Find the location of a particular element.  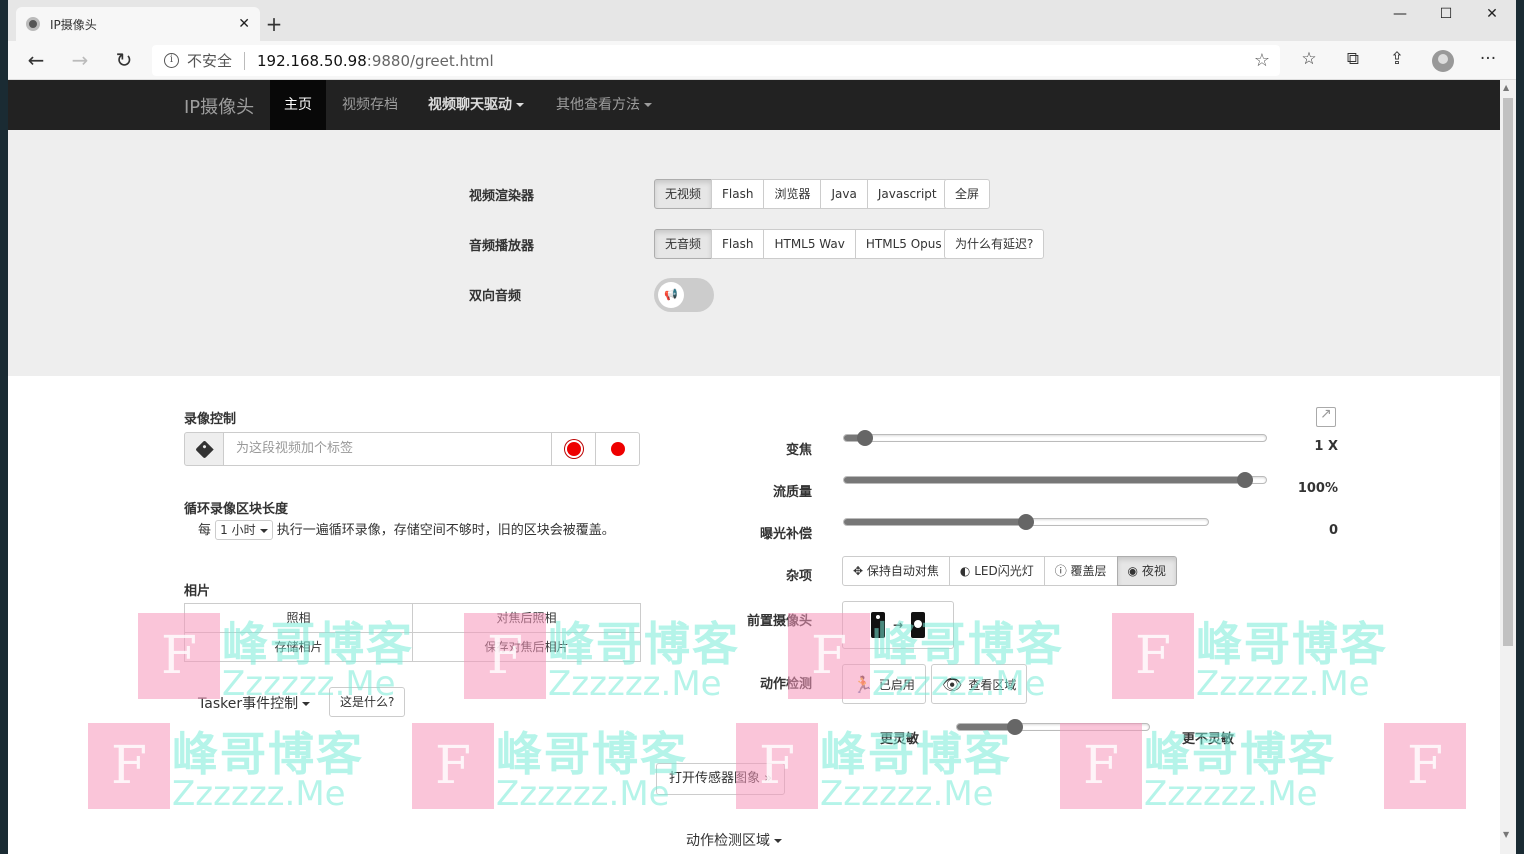

motion-enabled-button: 🏃 已启用 is located at coordinates (884, 684).